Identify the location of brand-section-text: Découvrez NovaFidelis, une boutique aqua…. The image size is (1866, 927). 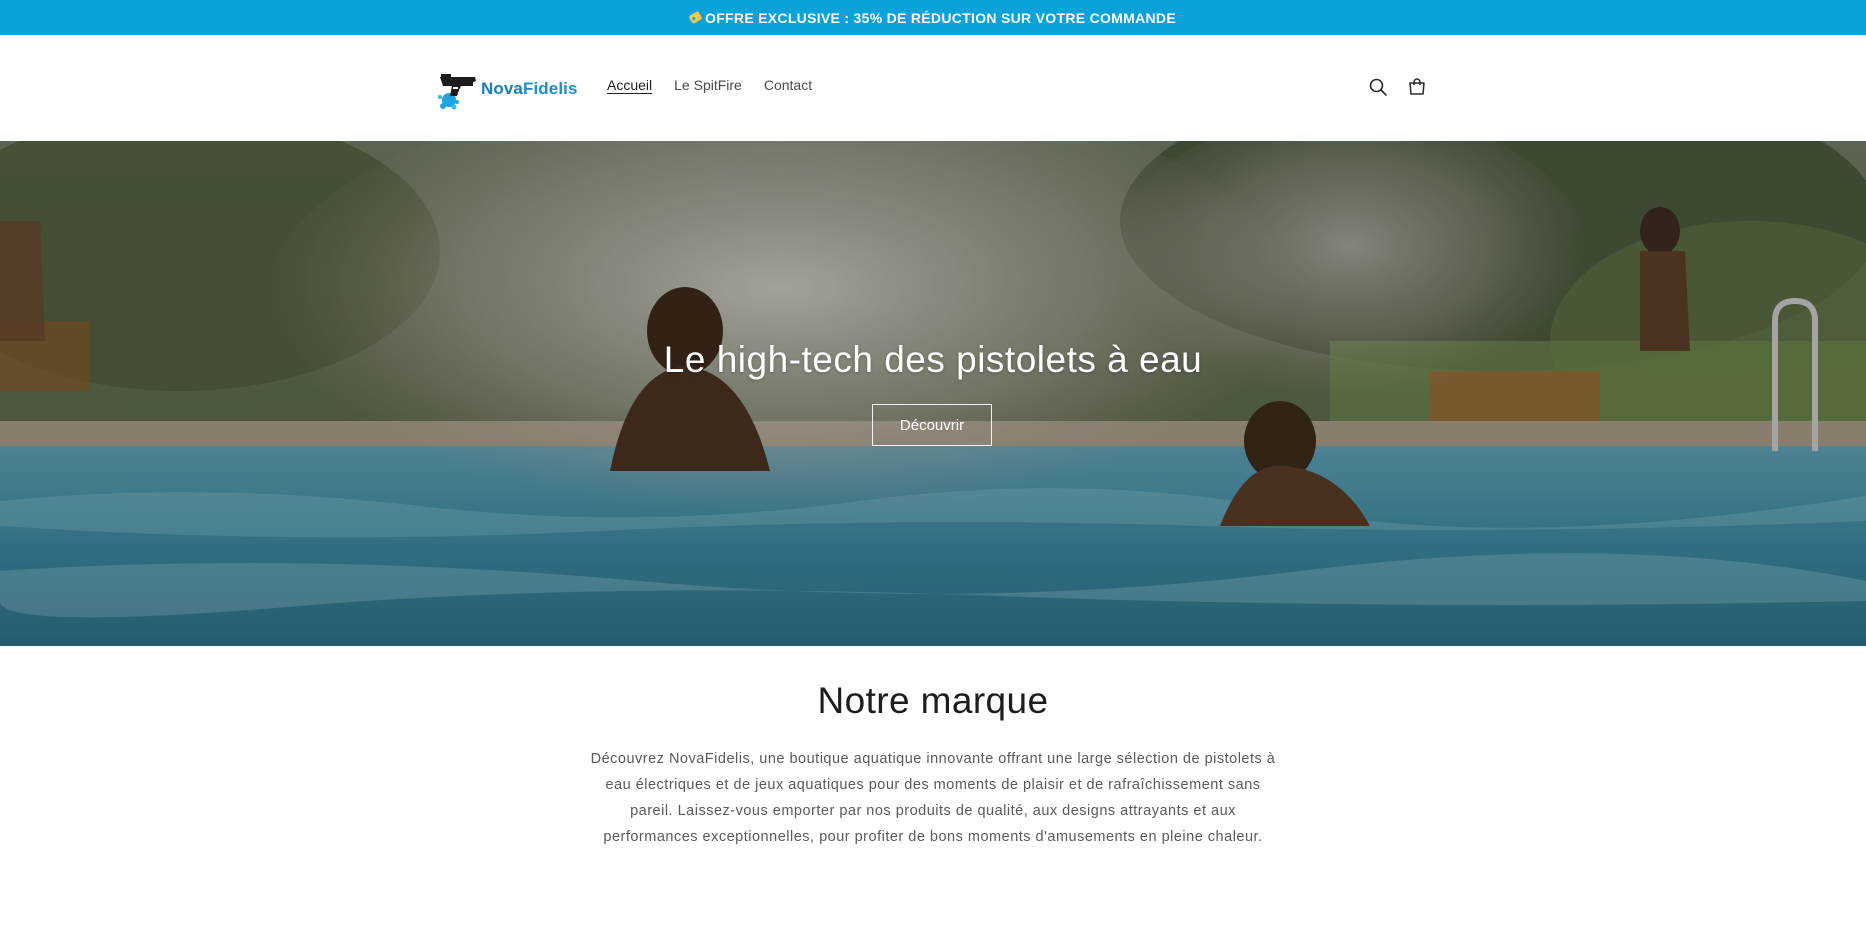
(933, 798).